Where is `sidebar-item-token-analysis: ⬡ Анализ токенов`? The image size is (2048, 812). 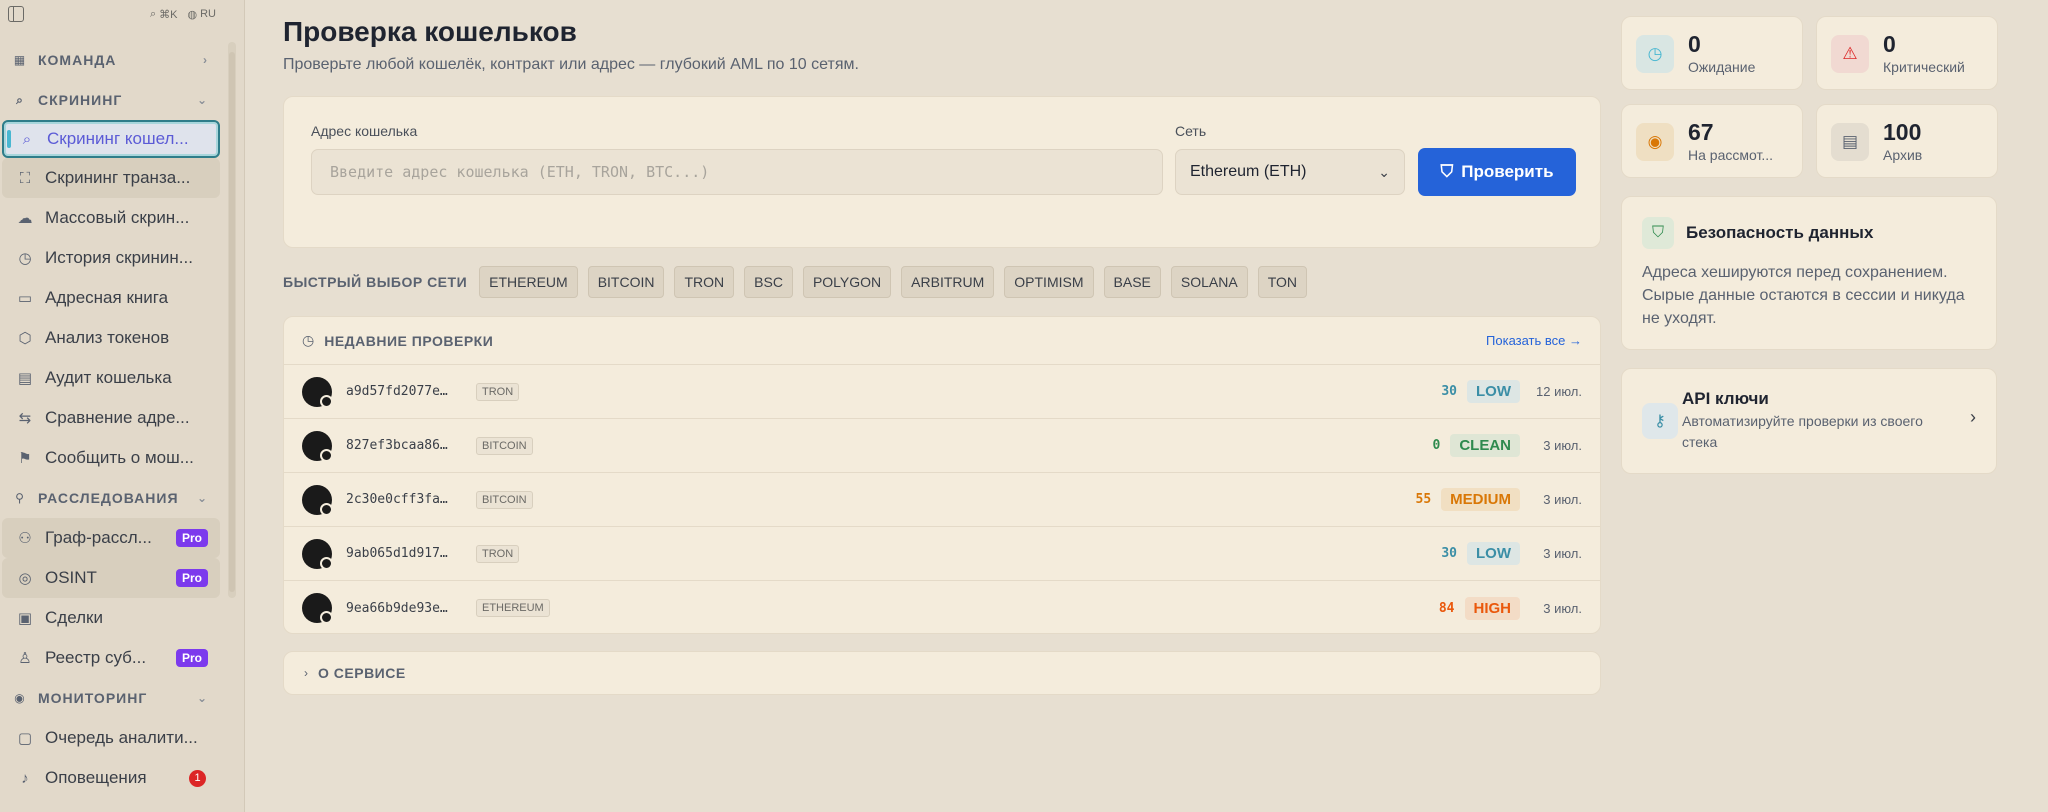
sidebar-item-token-analysis: ⬡ Анализ токенов is located at coordinates (111, 338).